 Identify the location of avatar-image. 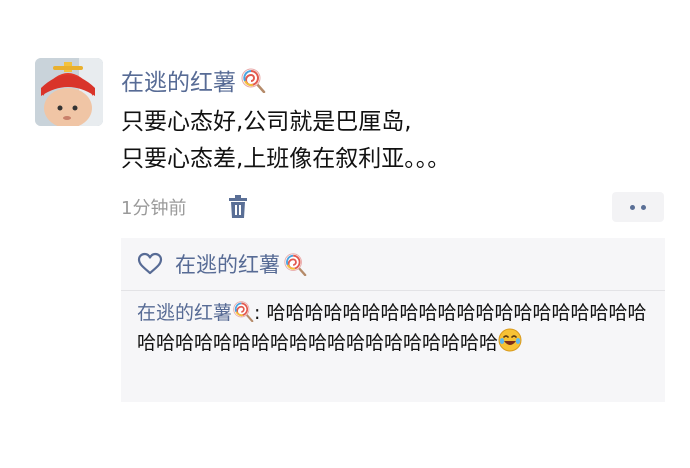
(69, 92).